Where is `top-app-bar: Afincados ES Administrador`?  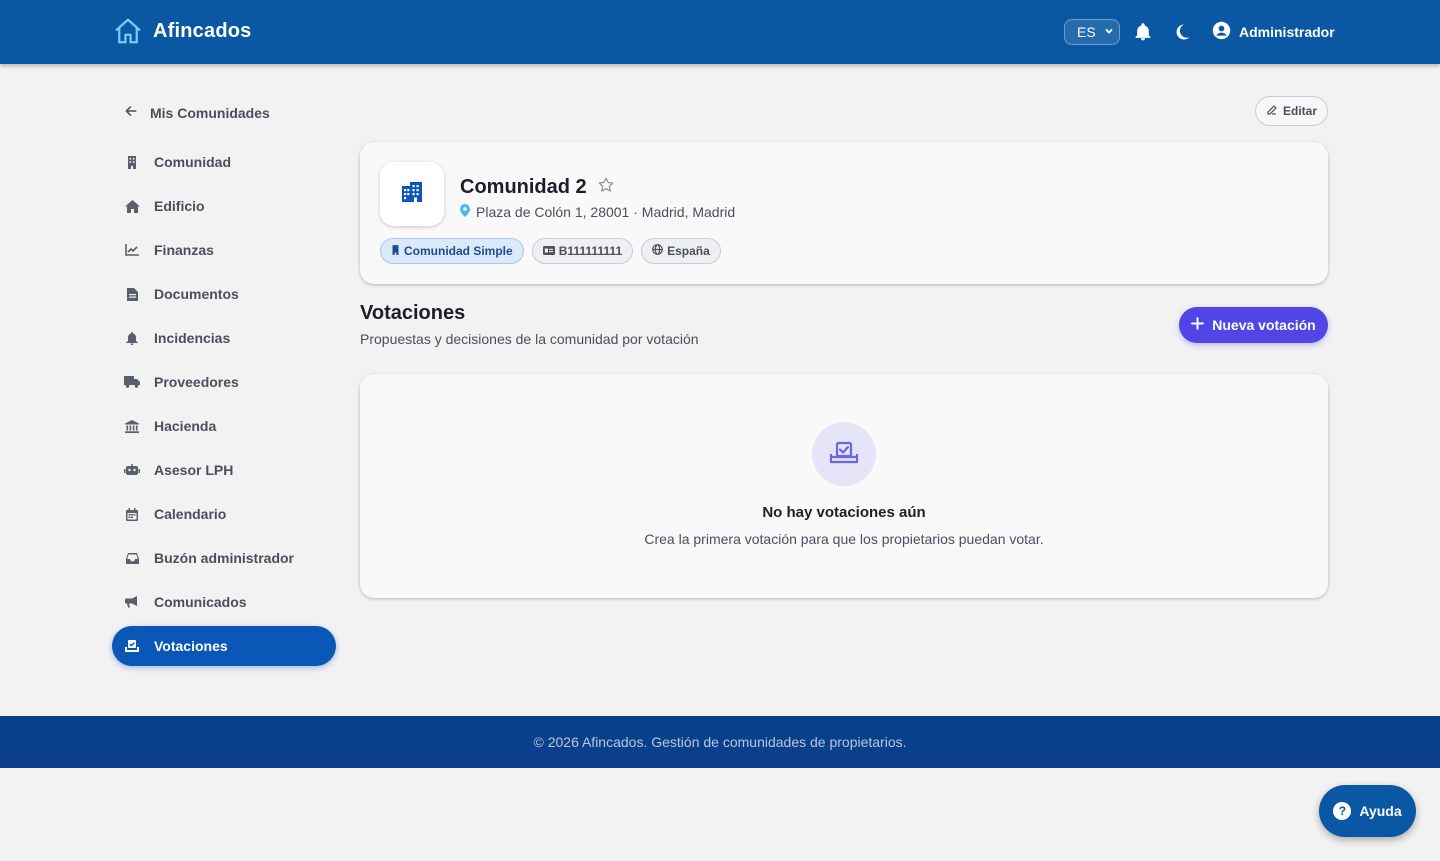 top-app-bar: Afincados ES Administrador is located at coordinates (720, 32).